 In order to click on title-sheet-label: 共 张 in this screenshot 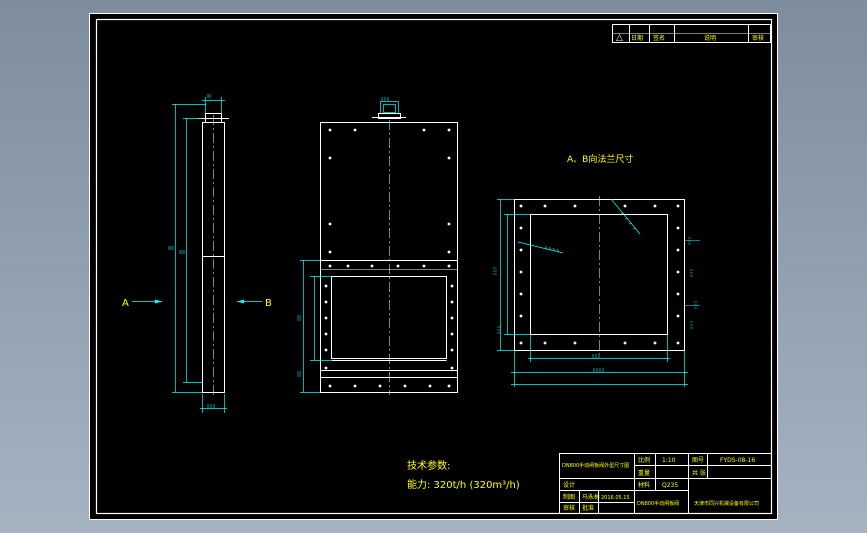, I will do `click(699, 473)`.